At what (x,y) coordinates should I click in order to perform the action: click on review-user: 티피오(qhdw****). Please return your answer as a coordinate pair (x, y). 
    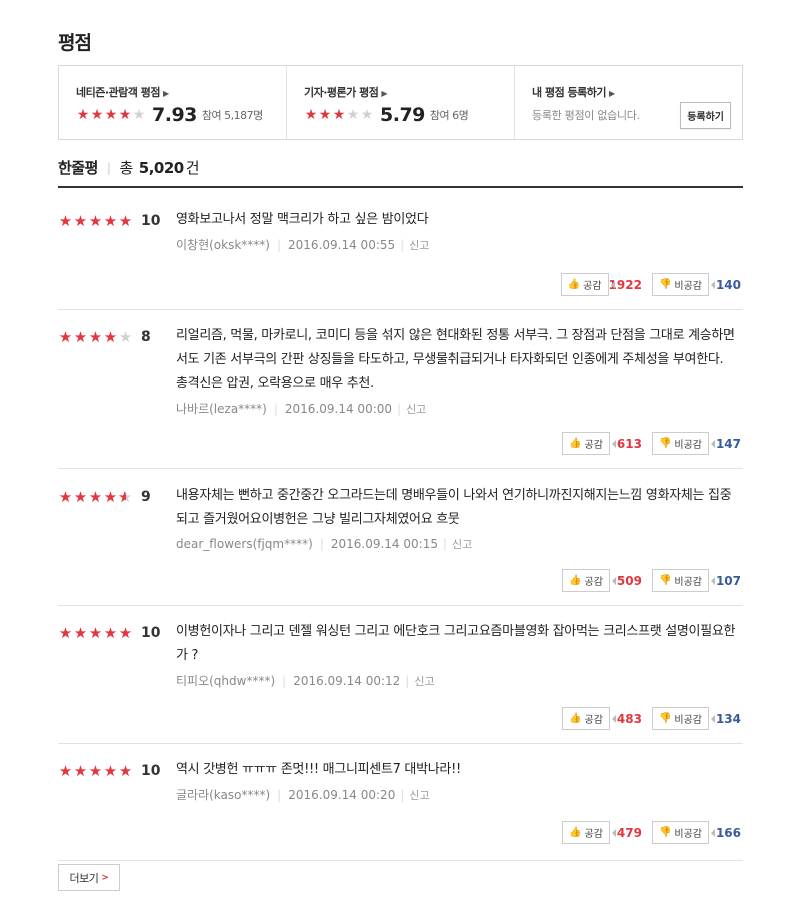
    Looking at the image, I should click on (225, 680).